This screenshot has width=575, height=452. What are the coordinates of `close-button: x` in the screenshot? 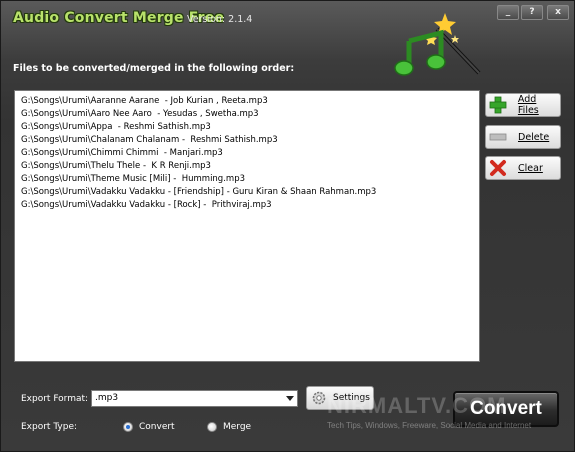 It's located at (558, 12).